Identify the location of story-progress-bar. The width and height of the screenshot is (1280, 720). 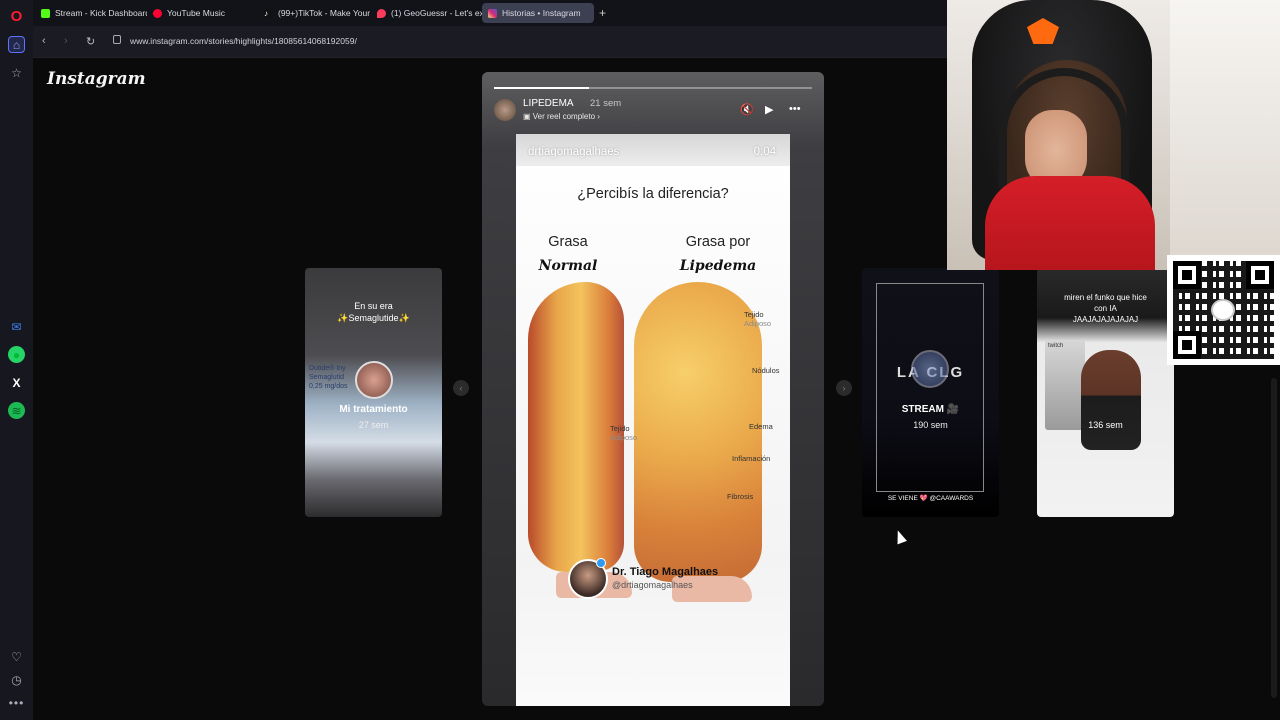
(653, 88).